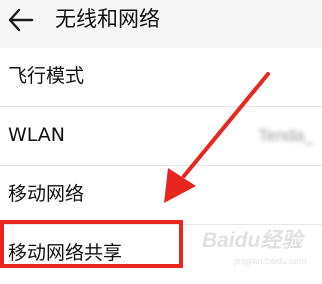 Image resolution: width=322 pixels, height=284 pixels. What do you see at coordinates (20, 20) in the screenshot?
I see `arrow-left-icon` at bounding box center [20, 20].